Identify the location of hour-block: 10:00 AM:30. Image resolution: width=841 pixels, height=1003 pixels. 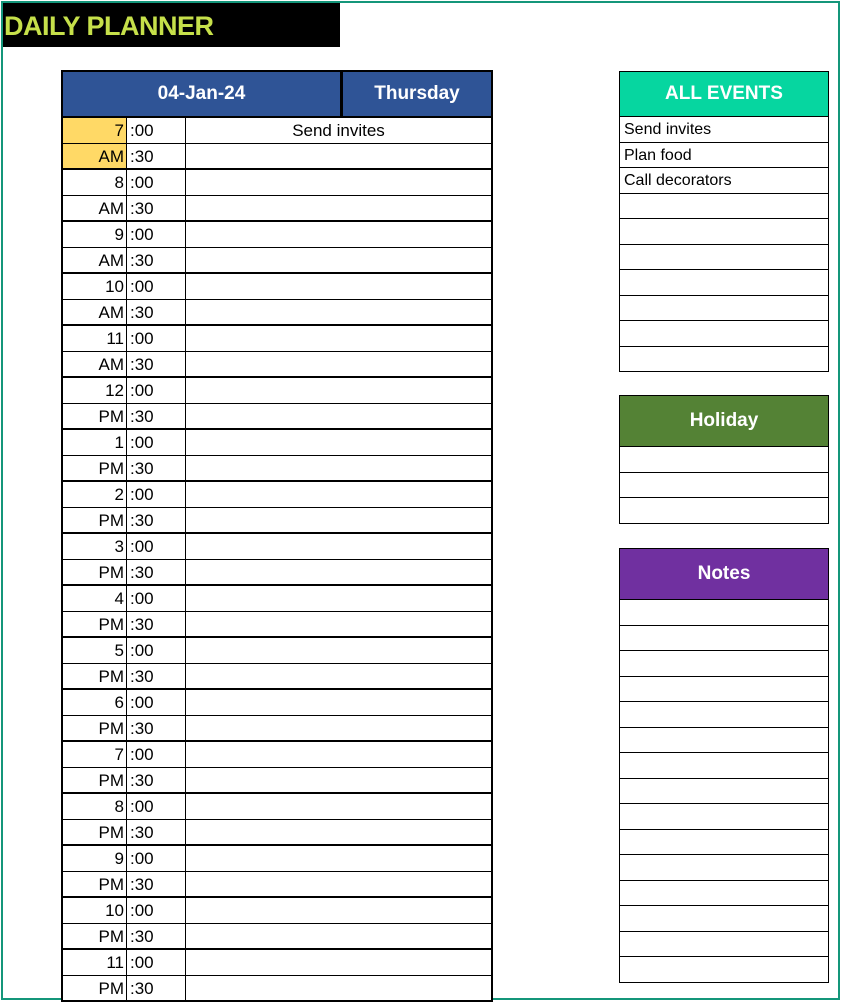
(277, 300).